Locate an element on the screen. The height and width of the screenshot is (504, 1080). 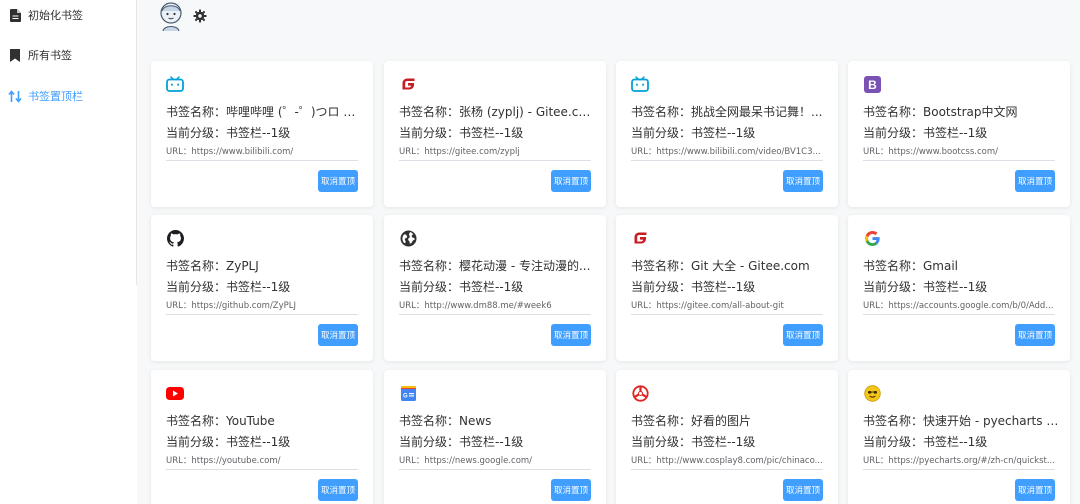
bookmark-icon is located at coordinates (15, 55).